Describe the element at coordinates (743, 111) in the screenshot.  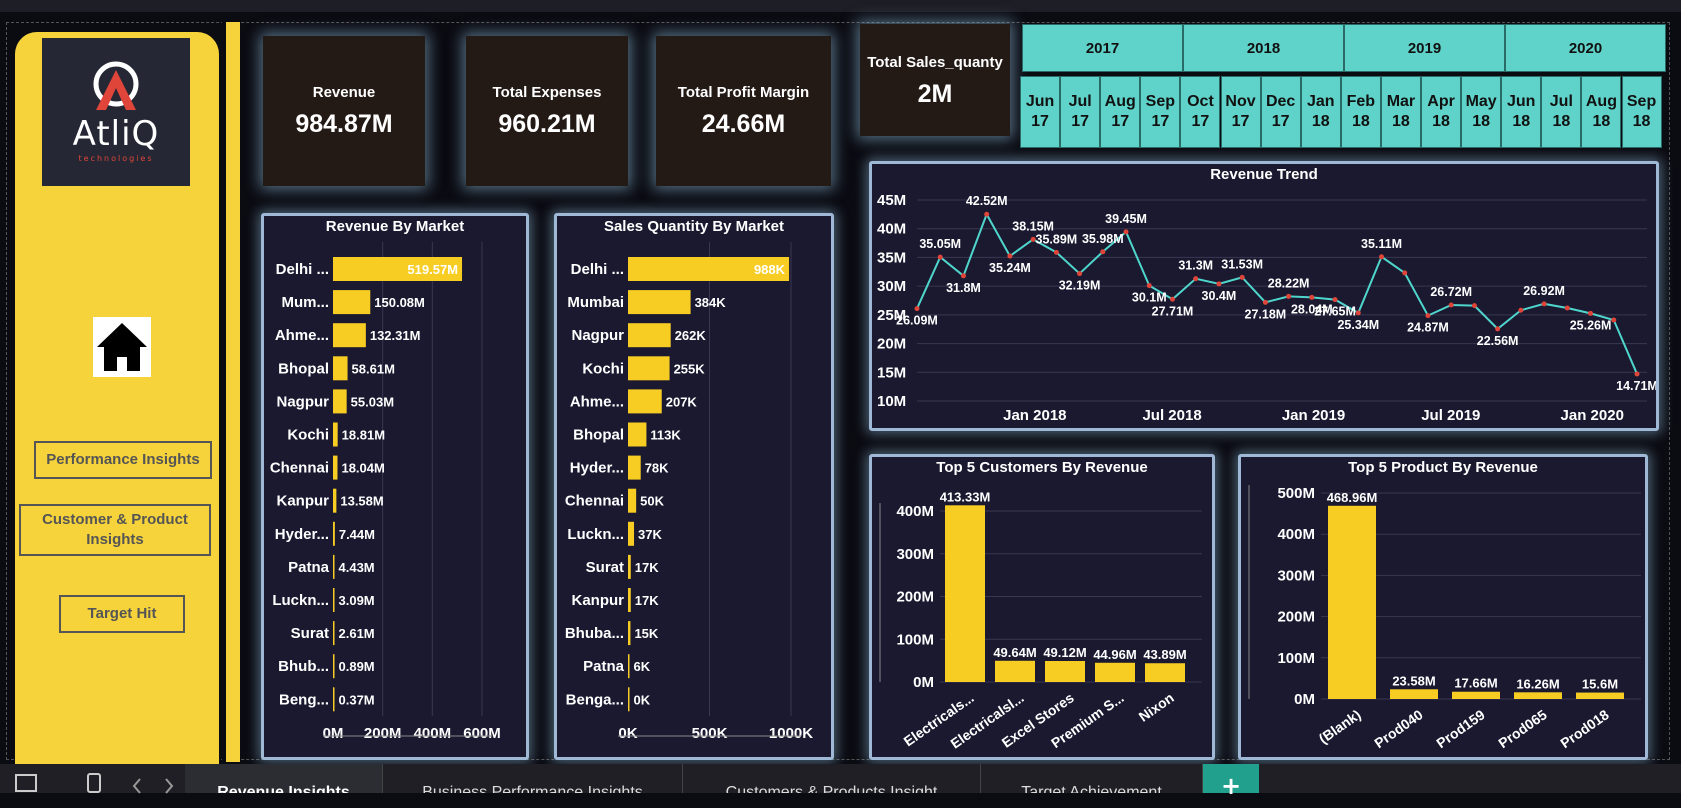
I see `kpi-profit: Total Profit Margin 24.66M` at that location.